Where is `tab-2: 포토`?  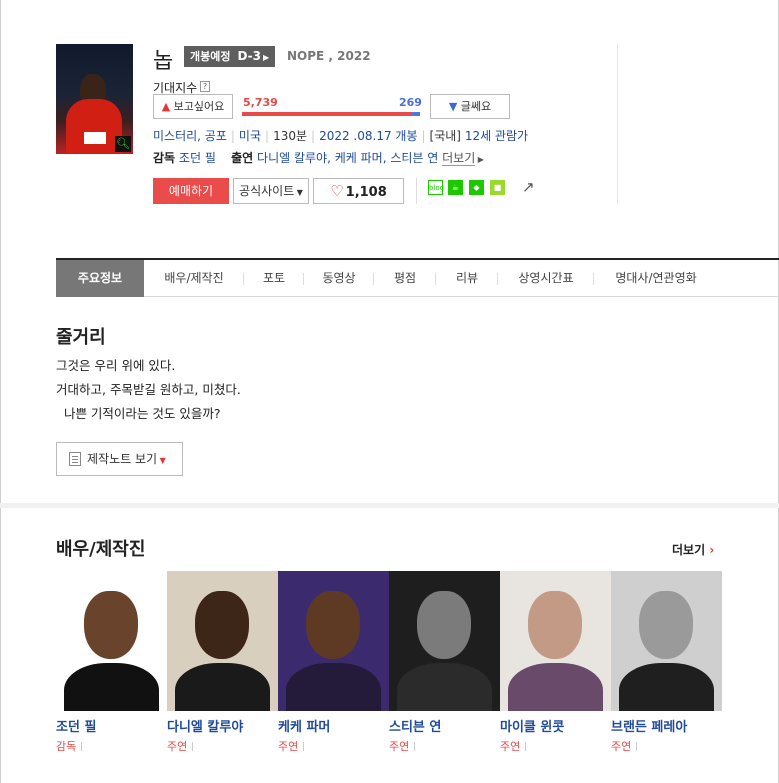 tab-2: 포토 is located at coordinates (274, 278).